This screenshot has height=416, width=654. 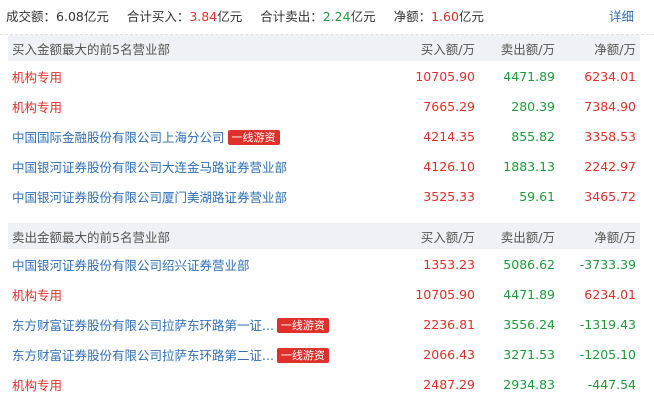 What do you see at coordinates (445, 16) in the screenshot?
I see `net-amount-value: 1.60` at bounding box center [445, 16].